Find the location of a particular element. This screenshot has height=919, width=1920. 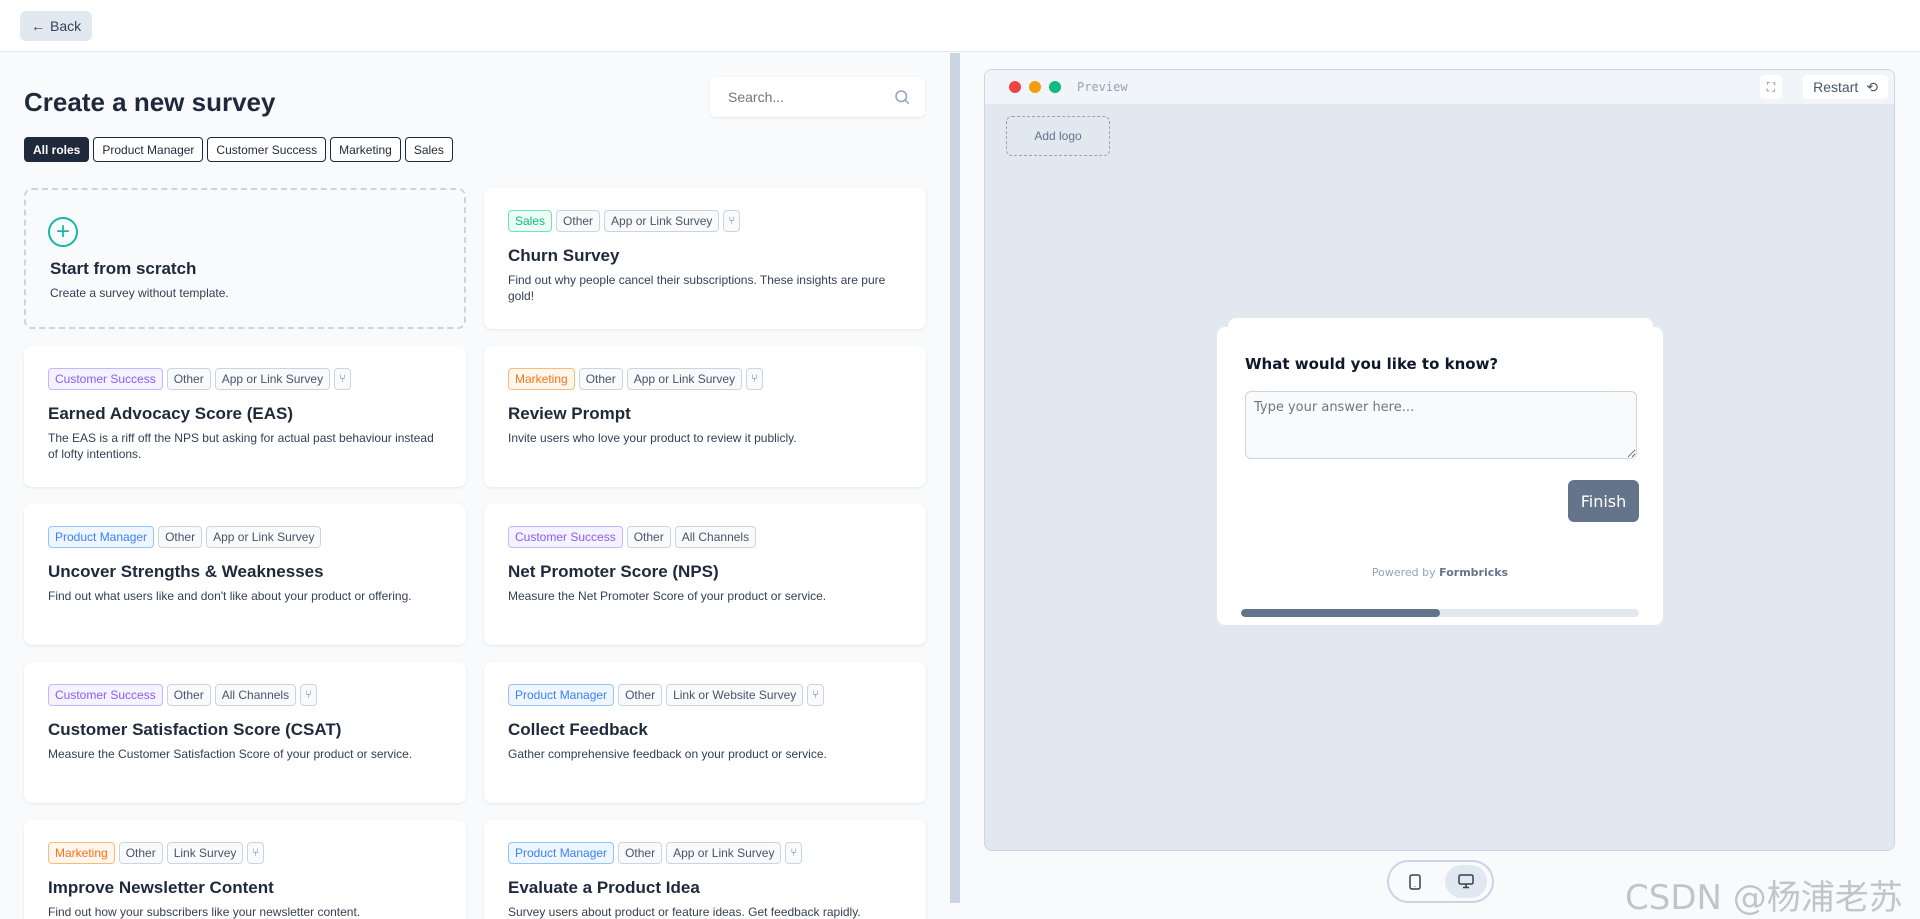

restart-button: Restart ⟲ is located at coordinates (1845, 87).